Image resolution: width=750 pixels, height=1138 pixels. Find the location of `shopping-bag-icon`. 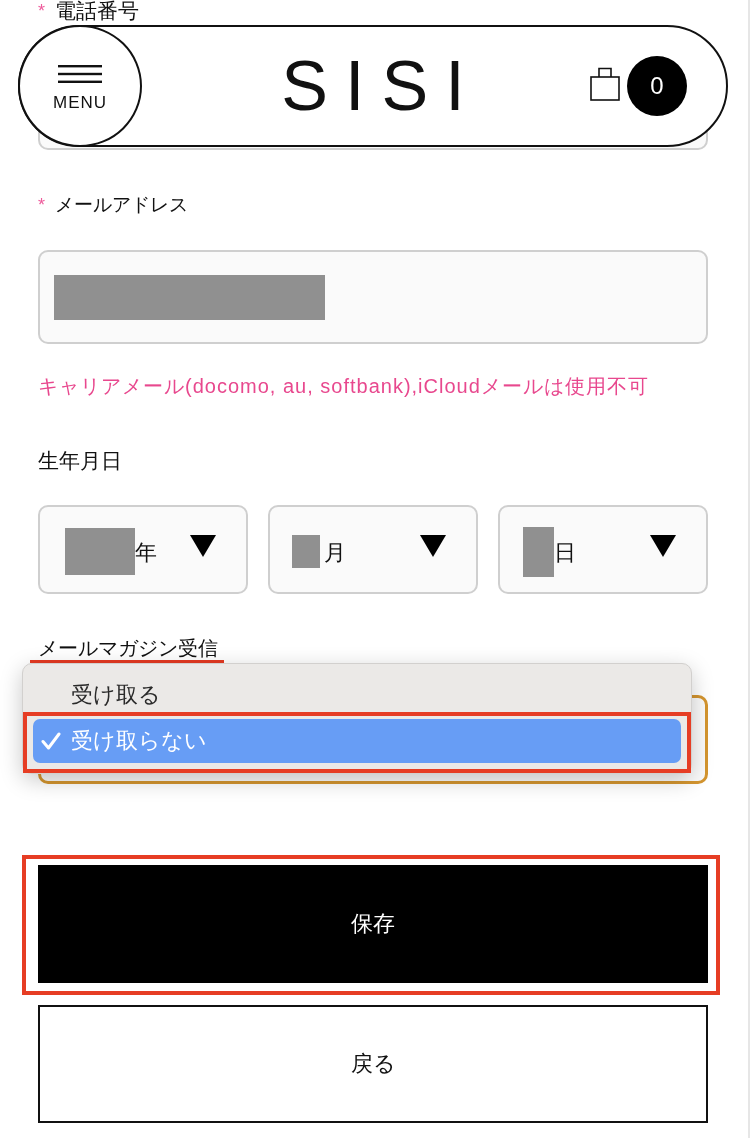

shopping-bag-icon is located at coordinates (605, 84).